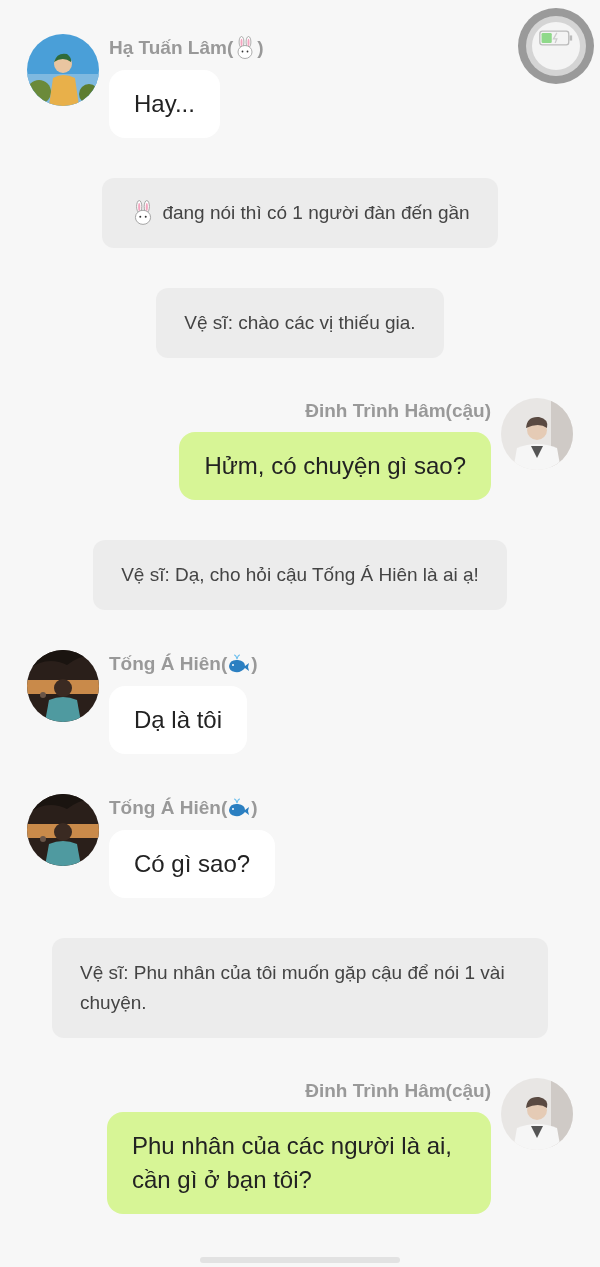 The image size is (600, 1267). Describe the element at coordinates (299, 1163) in the screenshot. I see `message-bubble: Phu nhân của các người là ai, cần gì ở bạn tôi?` at that location.